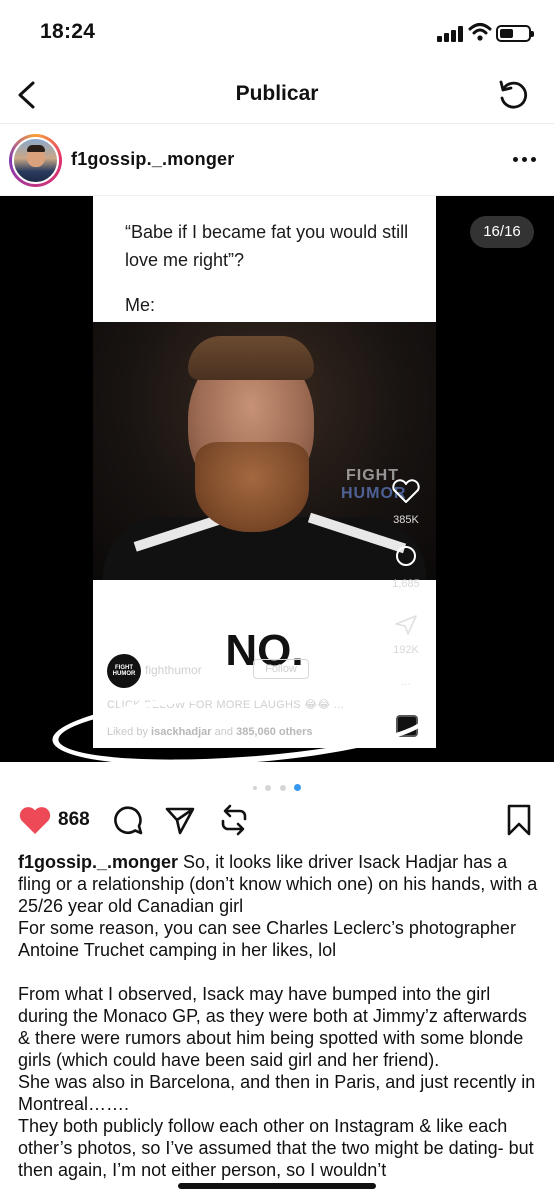 This screenshot has height=1200, width=554. What do you see at coordinates (513, 95) in the screenshot?
I see `refresh-icon` at bounding box center [513, 95].